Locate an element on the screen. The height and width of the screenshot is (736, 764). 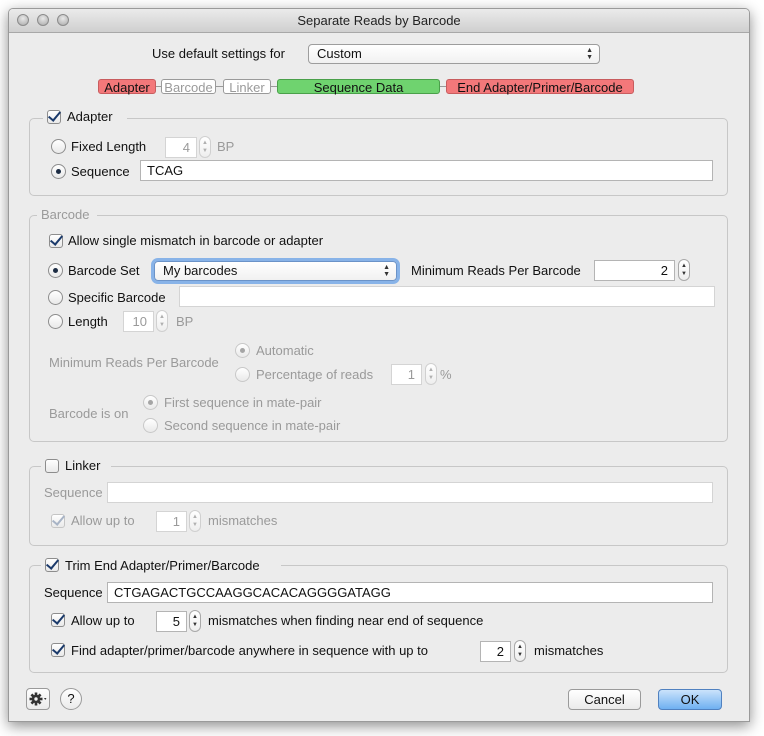
allow-mismatch-checkbox is located at coordinates (56, 241).